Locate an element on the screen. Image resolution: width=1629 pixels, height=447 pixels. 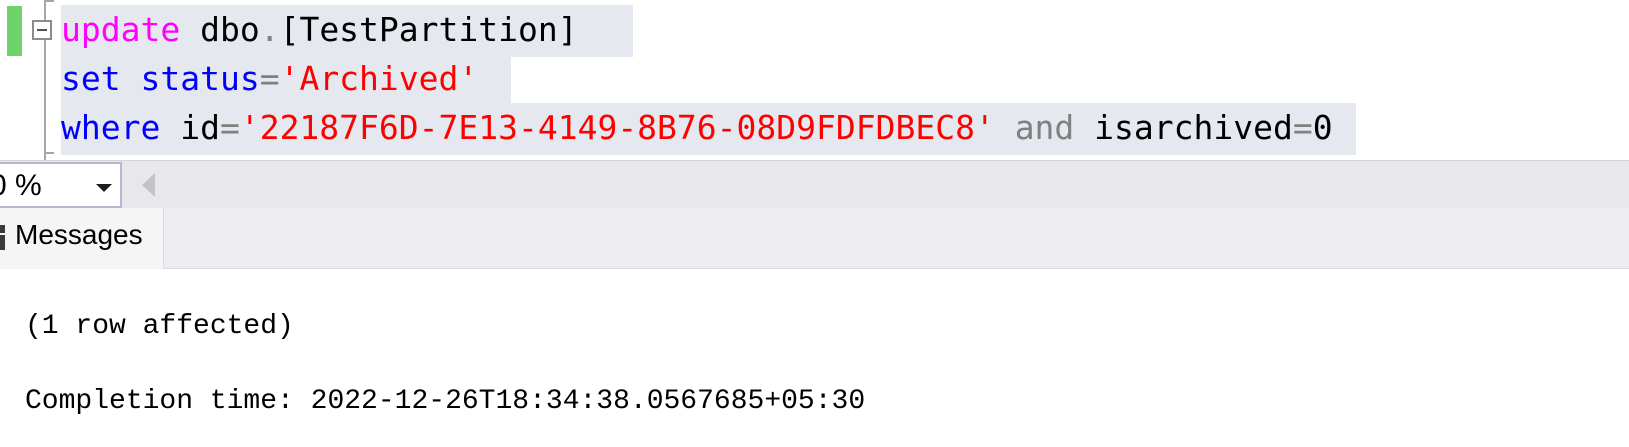
code-line-1: update dbo.[TestPartition] is located at coordinates (319, 30).